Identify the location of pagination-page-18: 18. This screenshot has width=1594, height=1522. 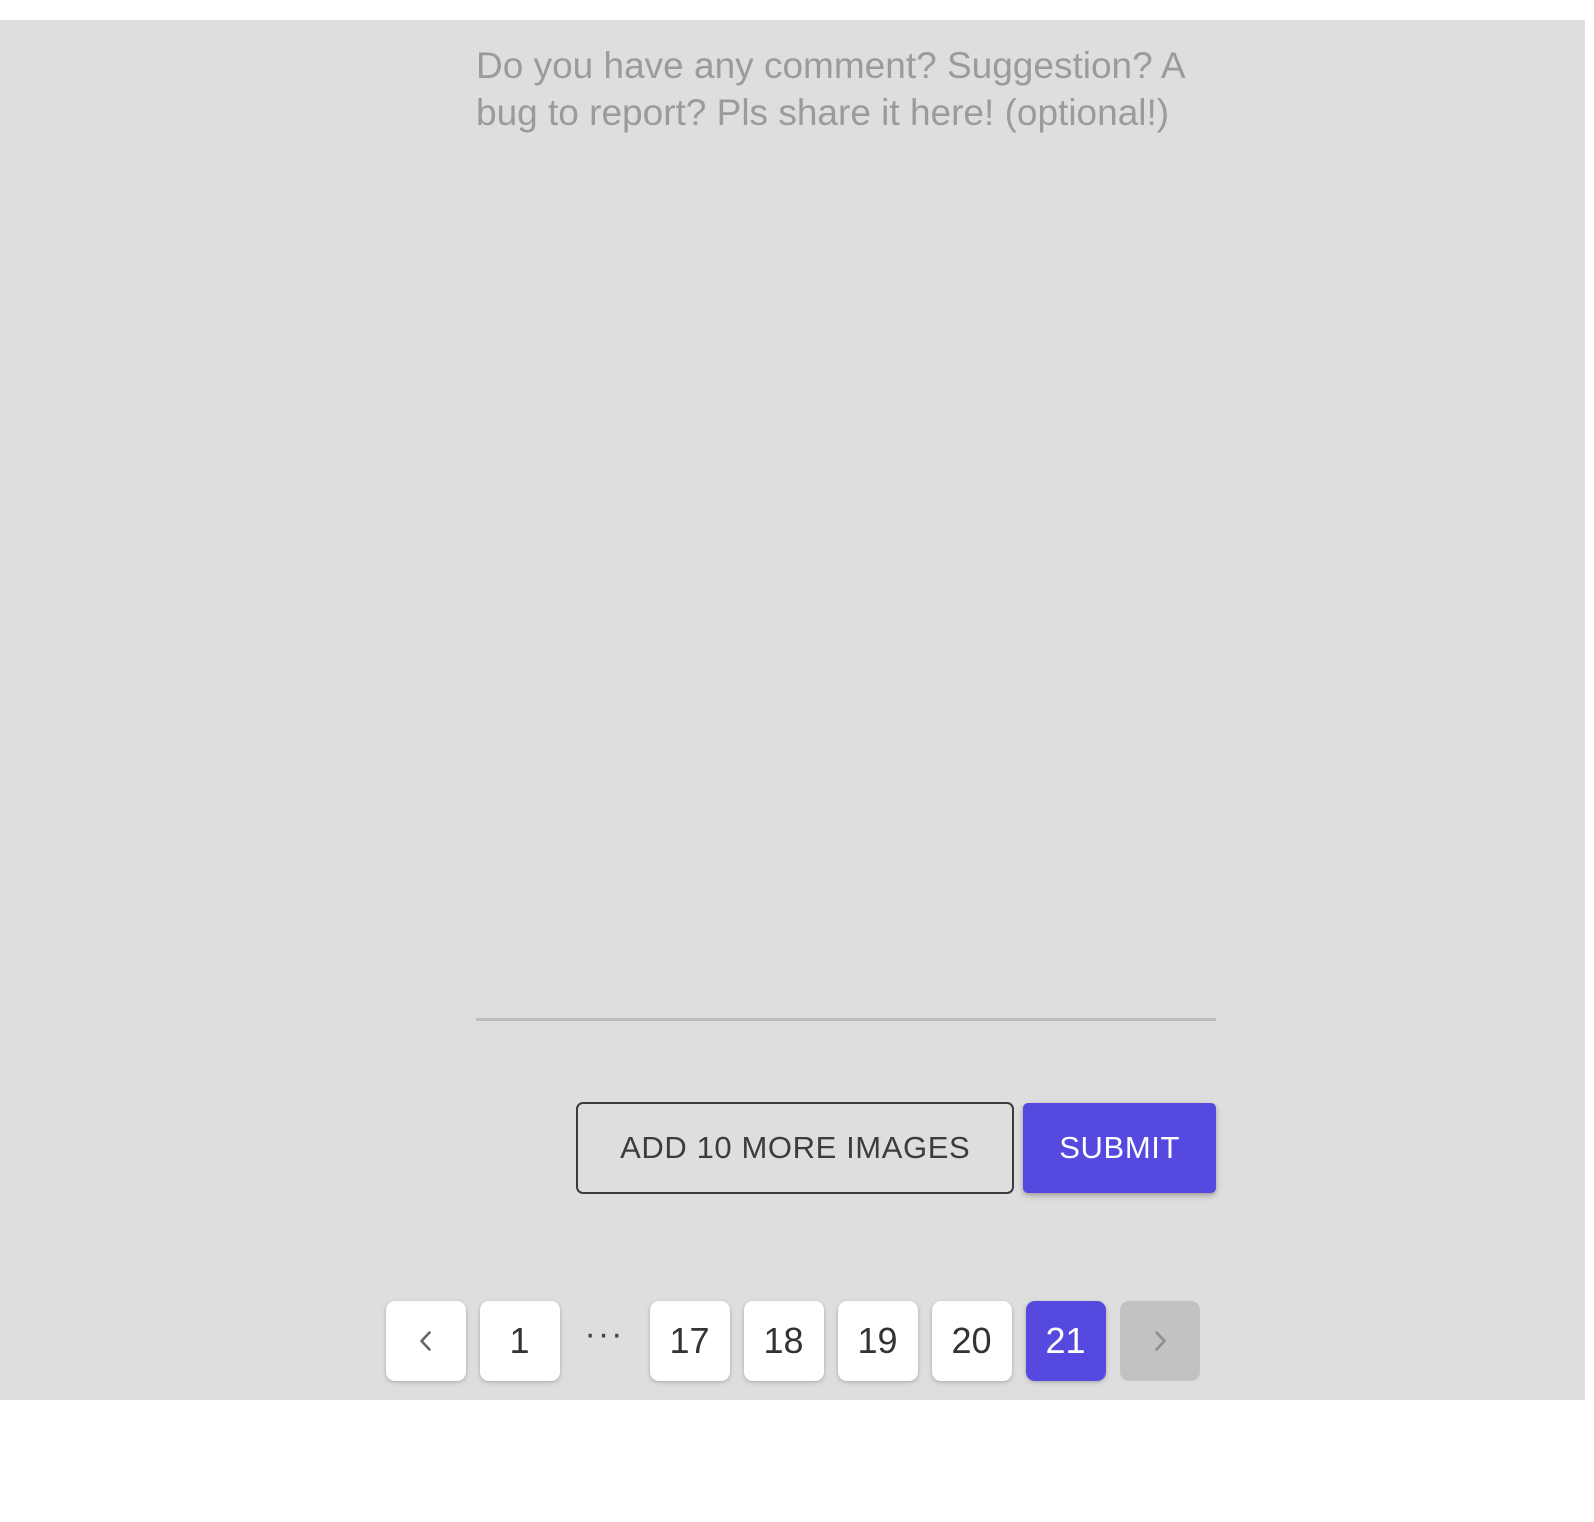
(783, 1341).